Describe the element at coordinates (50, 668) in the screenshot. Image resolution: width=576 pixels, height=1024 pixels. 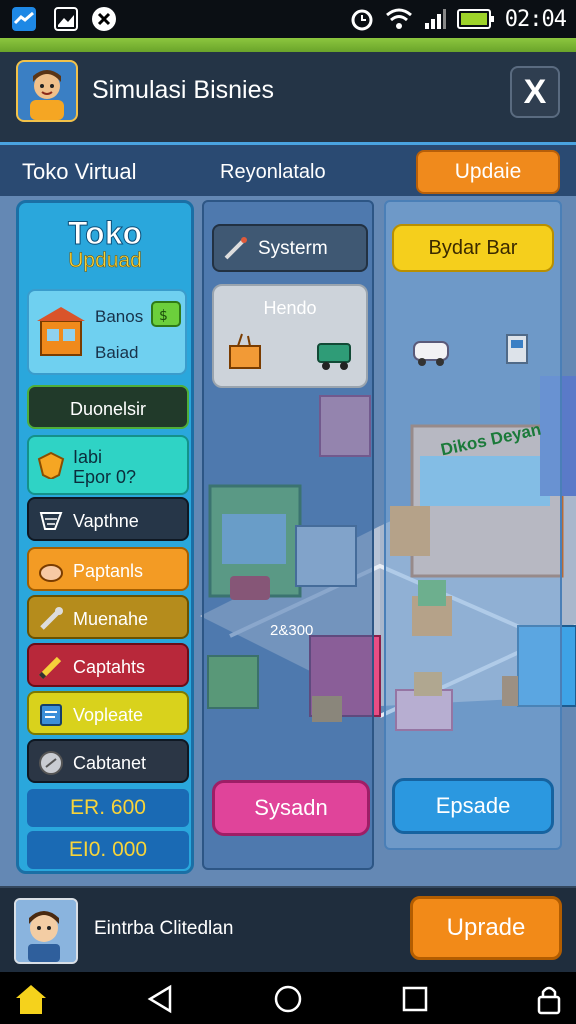
I see `pencil-icon` at that location.